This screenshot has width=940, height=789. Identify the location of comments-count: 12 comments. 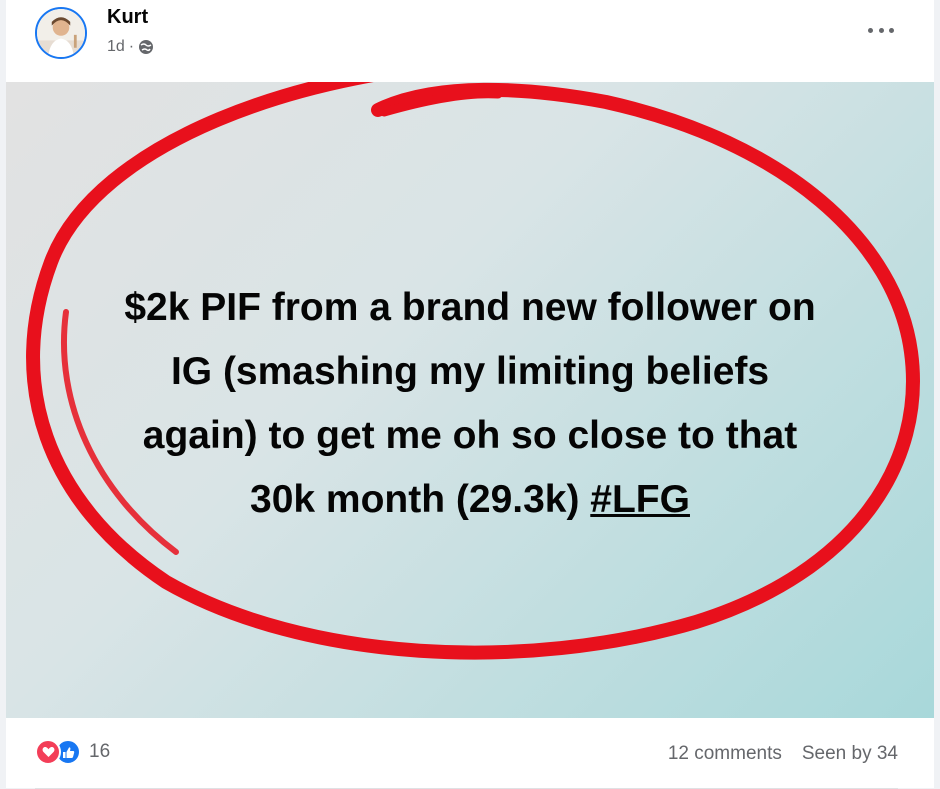
(725, 754).